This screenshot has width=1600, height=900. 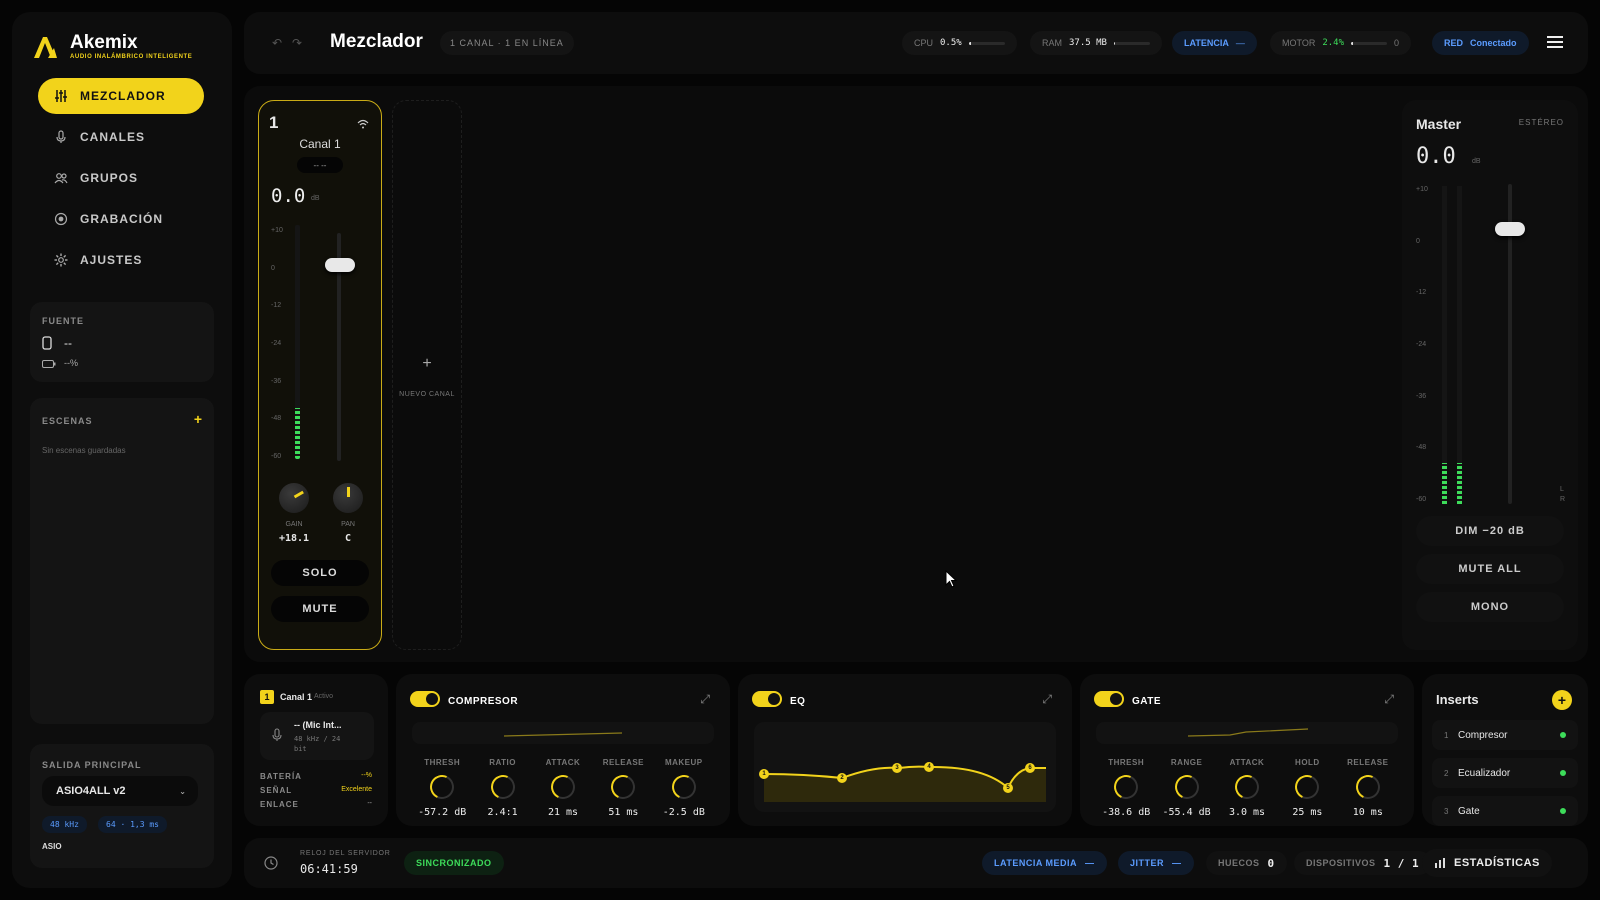 I want to click on compressor-param-release: RELEASE 51 ms, so click(x=623, y=788).